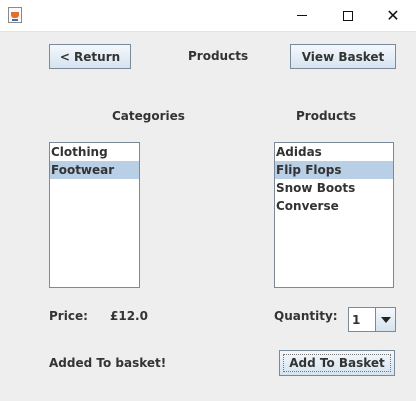  I want to click on add-to-basket-button: Add To Basket, so click(337, 363).